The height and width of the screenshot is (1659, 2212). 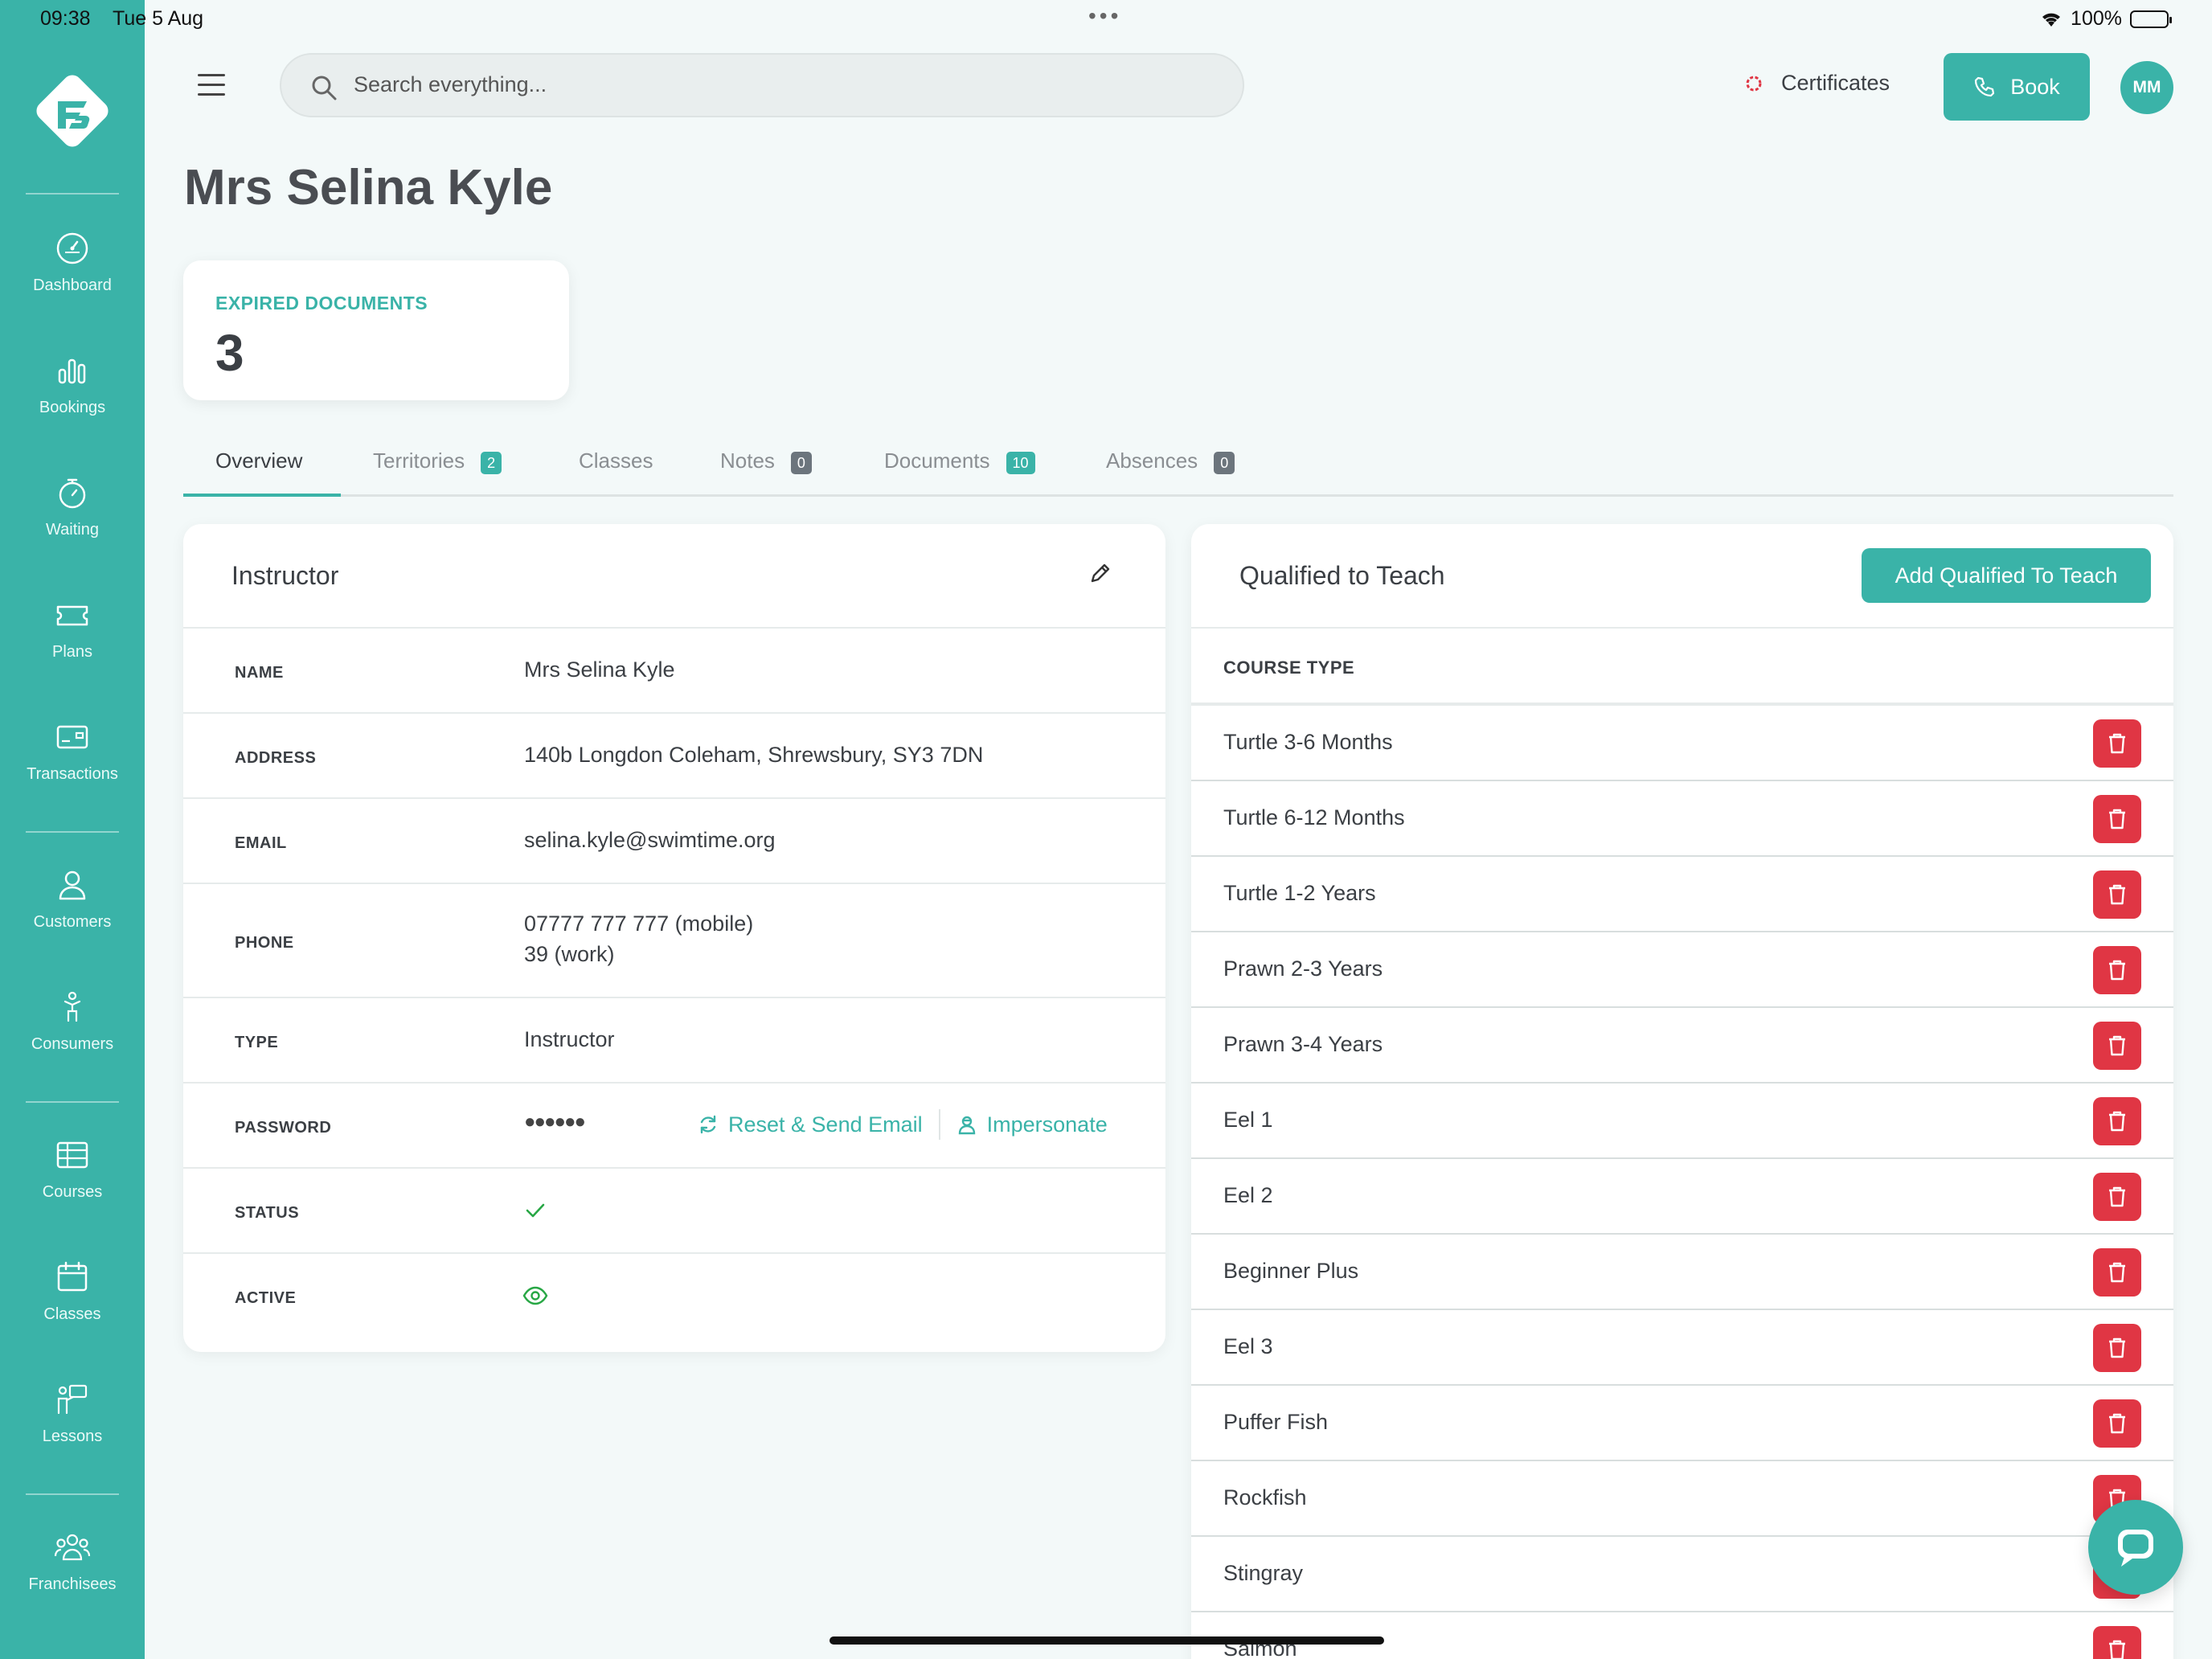 I want to click on card-title: Qualified to Teach, so click(x=1342, y=575).